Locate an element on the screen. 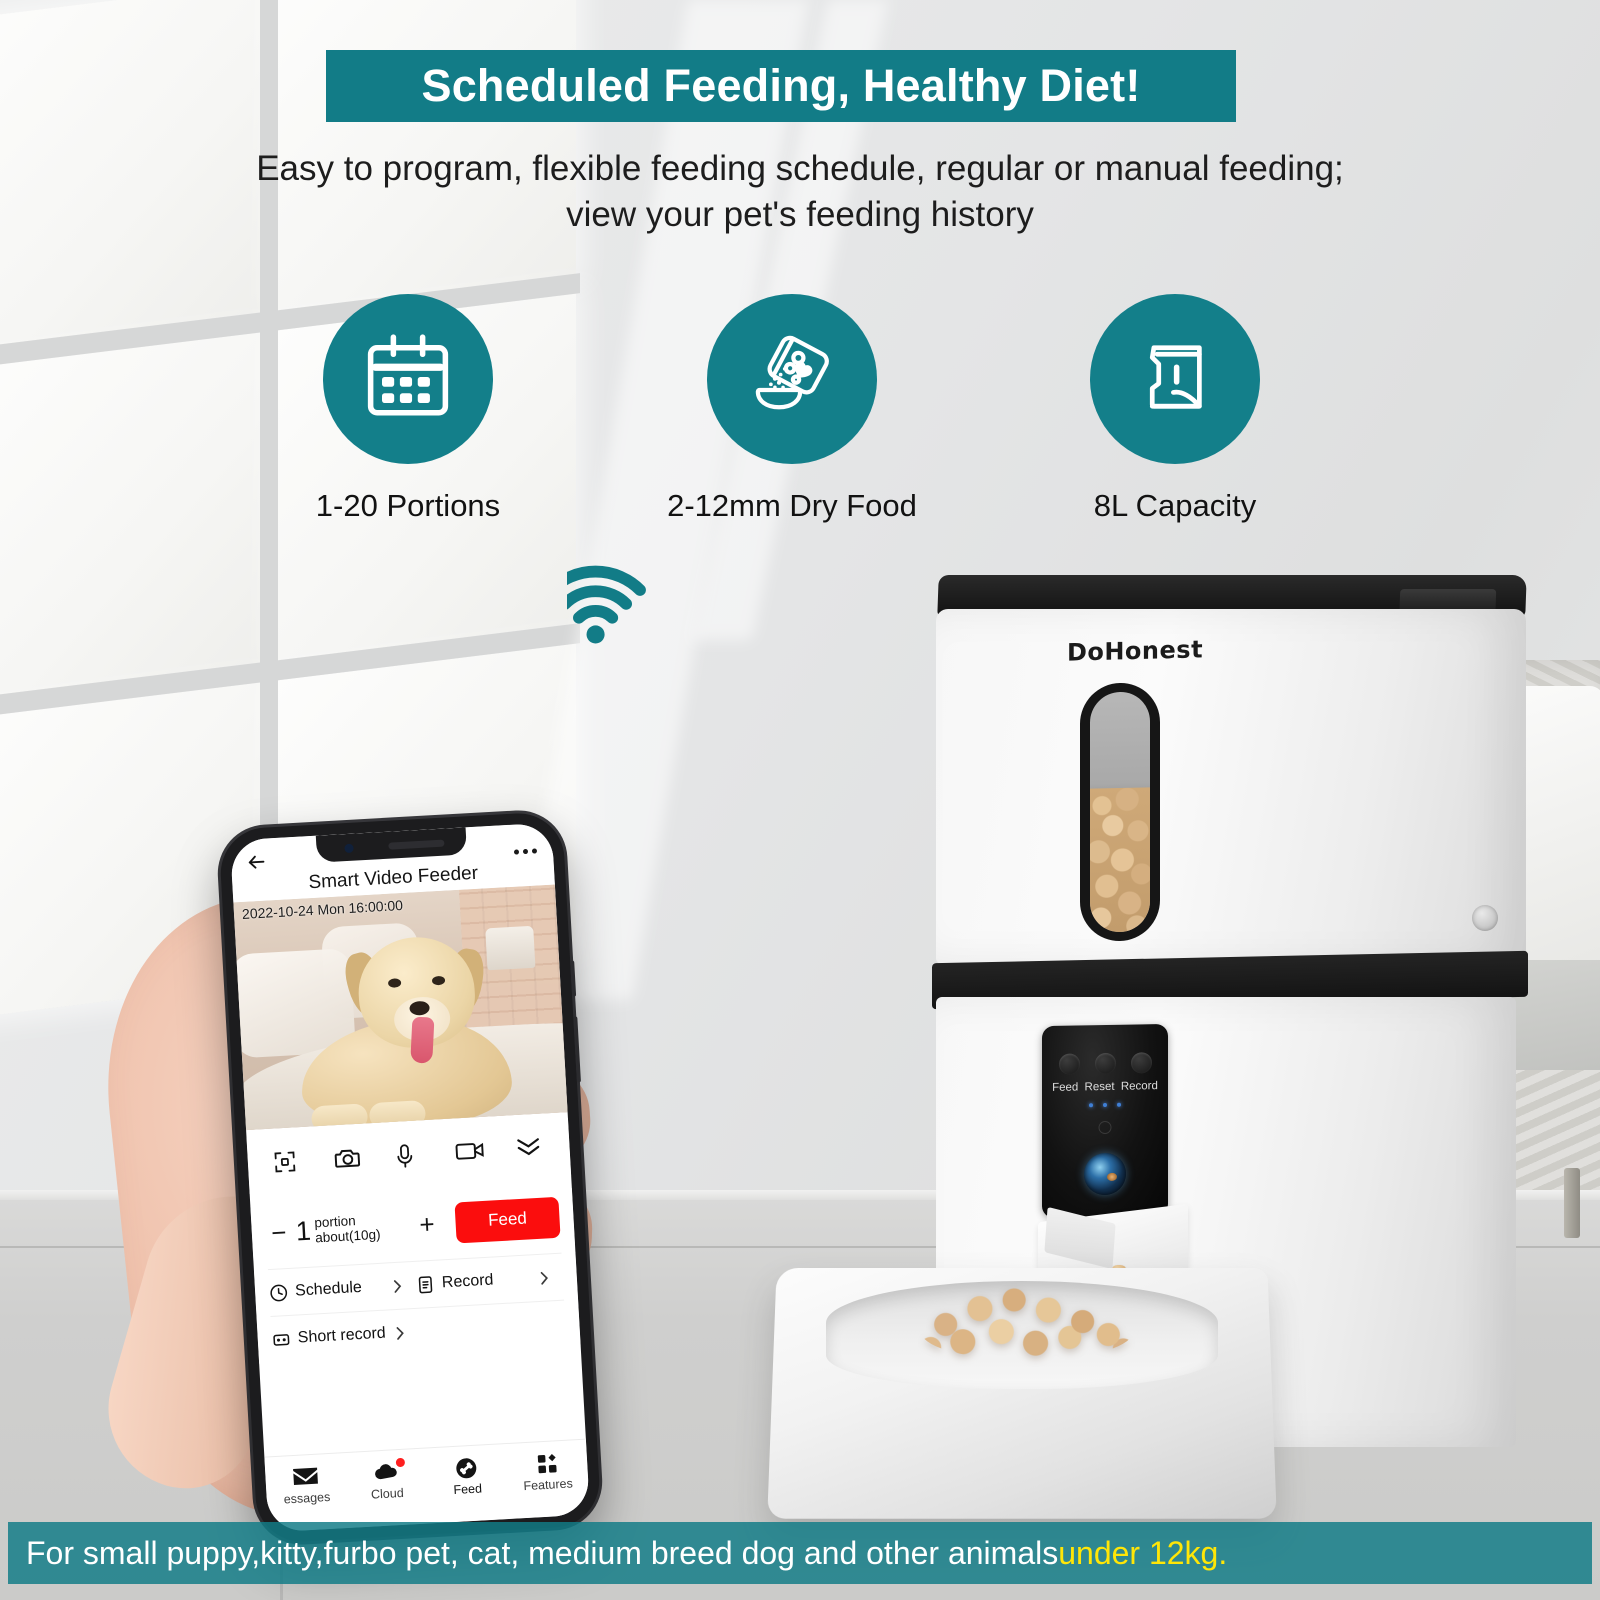 The height and width of the screenshot is (1600, 1600). menu-item-record: Record is located at coordinates (489, 1280).